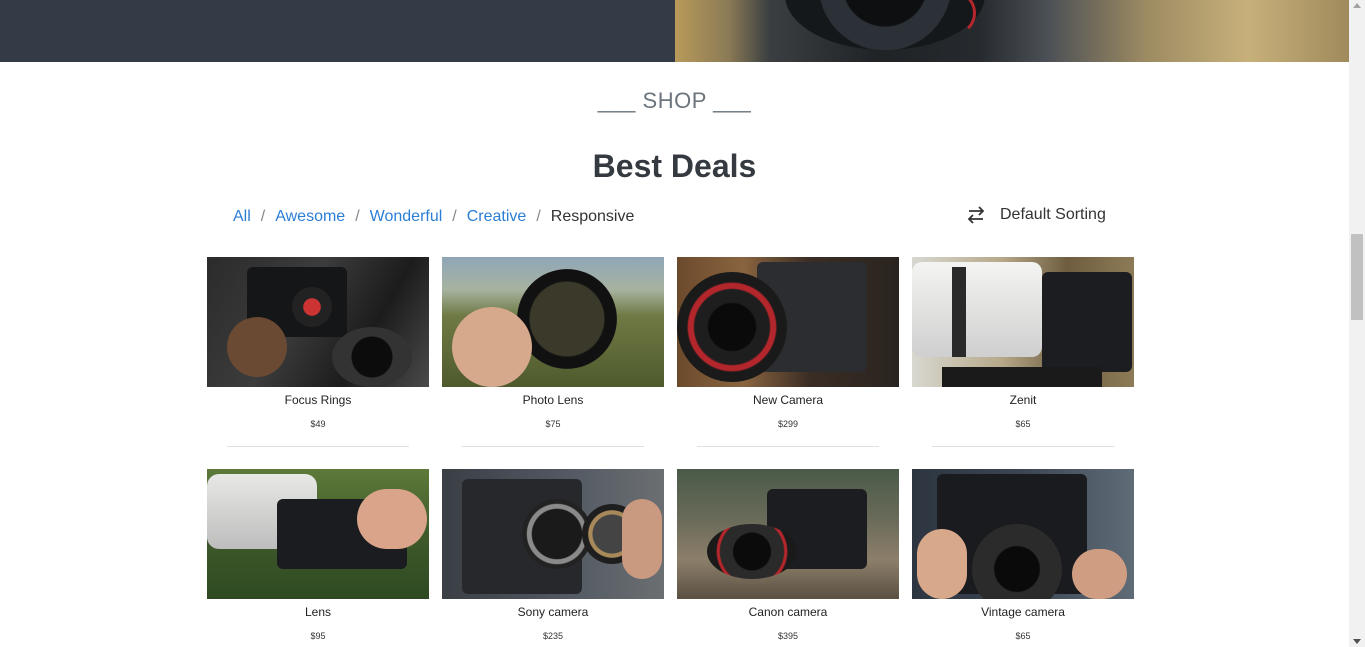 The width and height of the screenshot is (1365, 647). Describe the element at coordinates (310, 217) in the screenshot. I see `filter-awesome: Awesome` at that location.